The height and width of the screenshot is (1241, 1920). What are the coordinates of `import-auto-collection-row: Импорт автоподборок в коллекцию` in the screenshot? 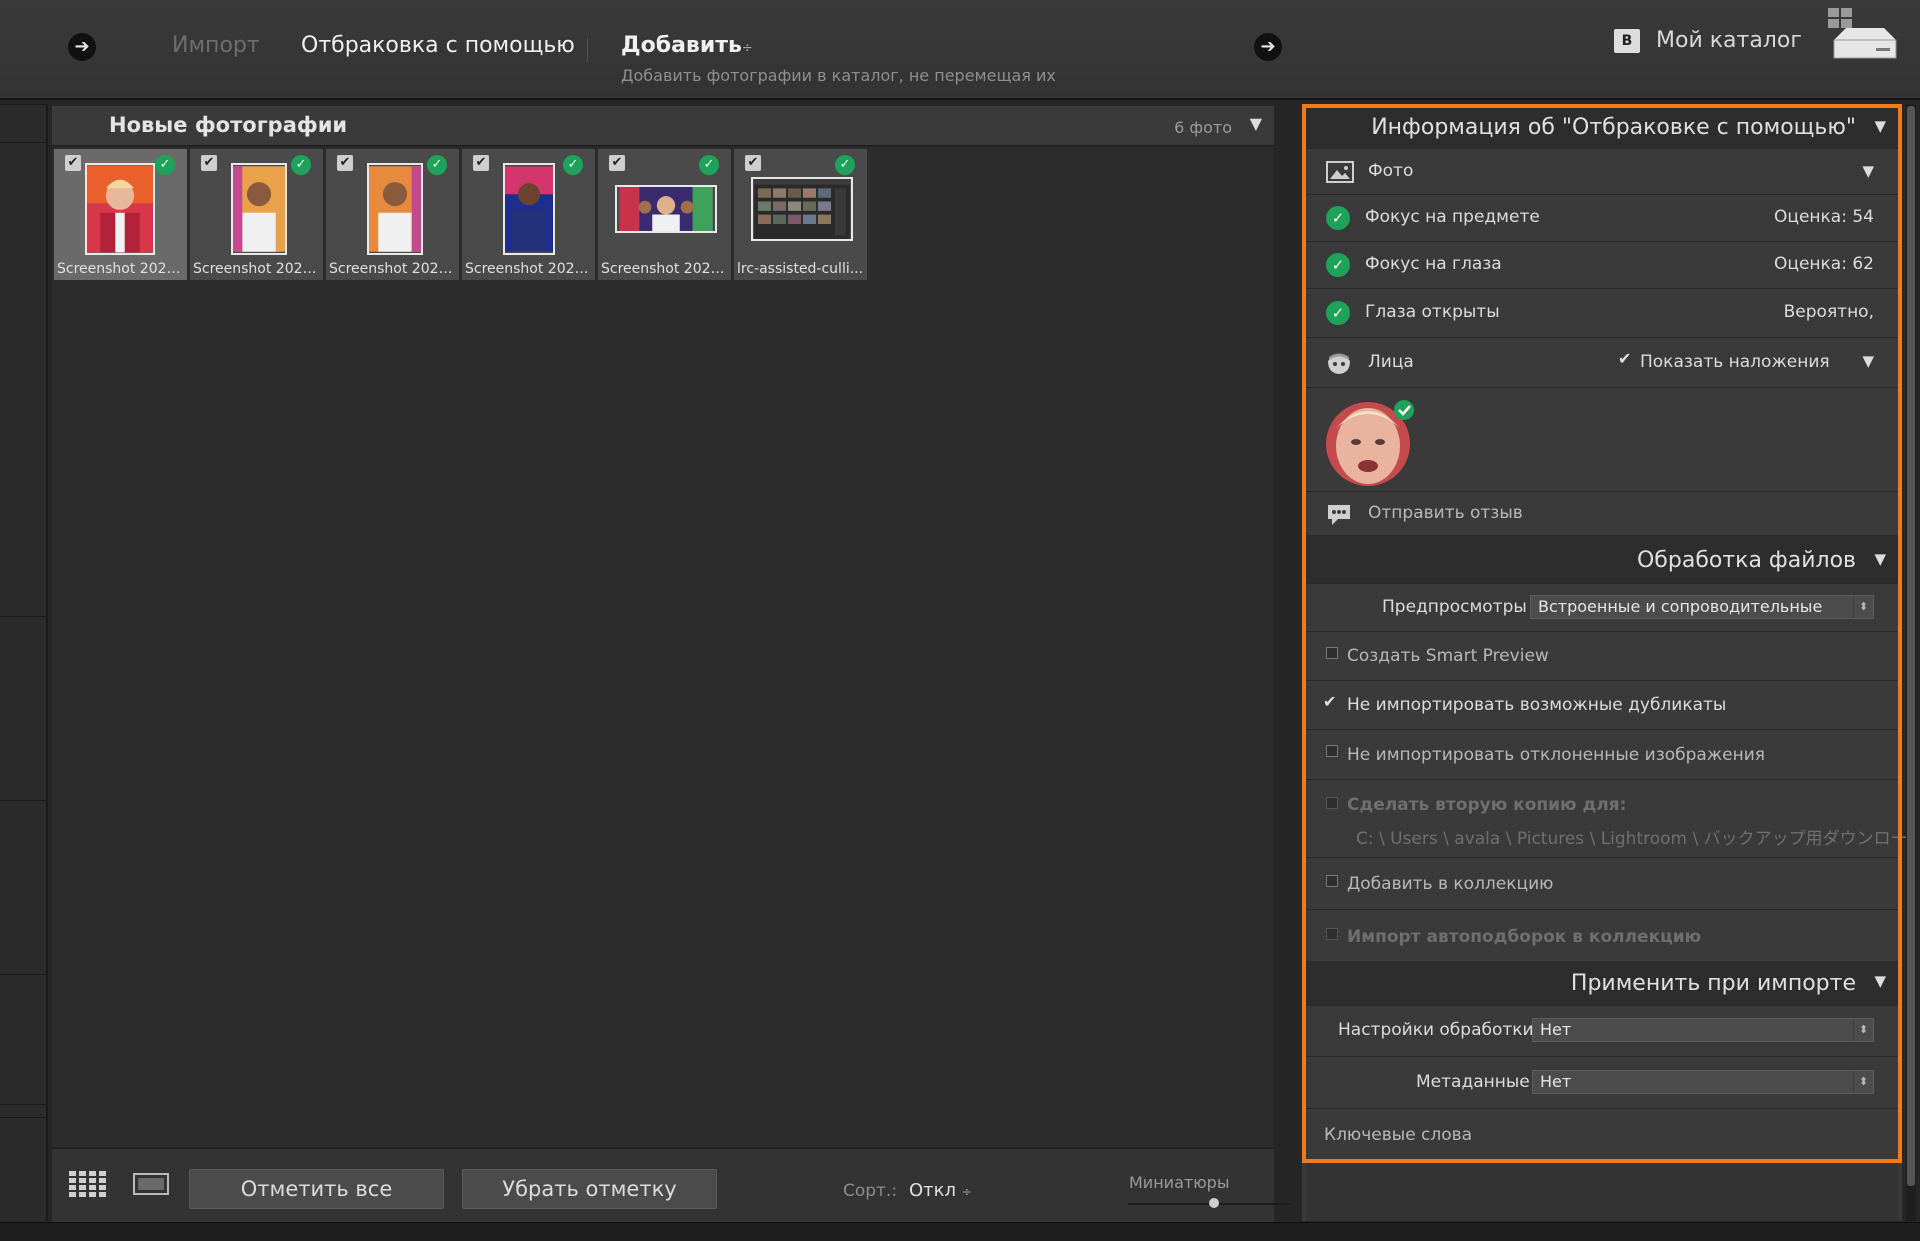 It's located at (1602, 935).